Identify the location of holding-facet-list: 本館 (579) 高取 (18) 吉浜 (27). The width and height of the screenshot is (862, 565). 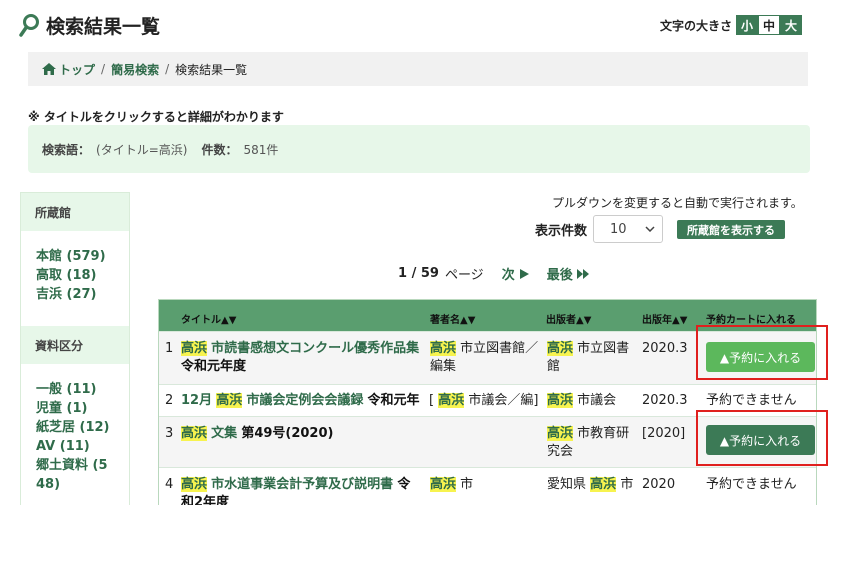
(75, 278).